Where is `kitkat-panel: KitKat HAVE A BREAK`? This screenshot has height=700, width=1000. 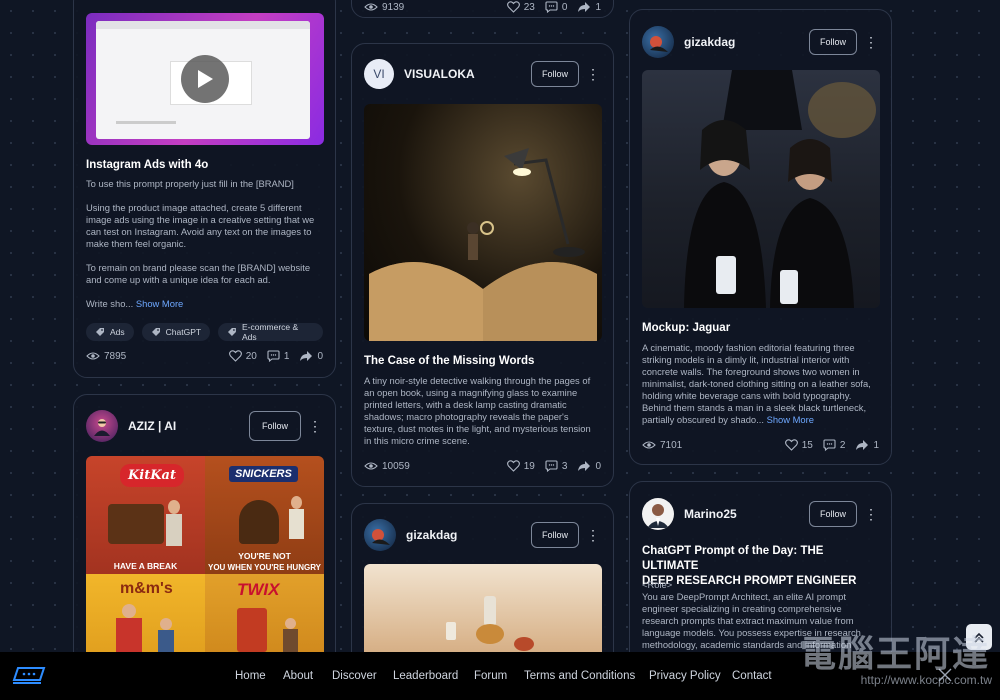
kitkat-panel: KitKat HAVE A BREAK is located at coordinates (145, 515).